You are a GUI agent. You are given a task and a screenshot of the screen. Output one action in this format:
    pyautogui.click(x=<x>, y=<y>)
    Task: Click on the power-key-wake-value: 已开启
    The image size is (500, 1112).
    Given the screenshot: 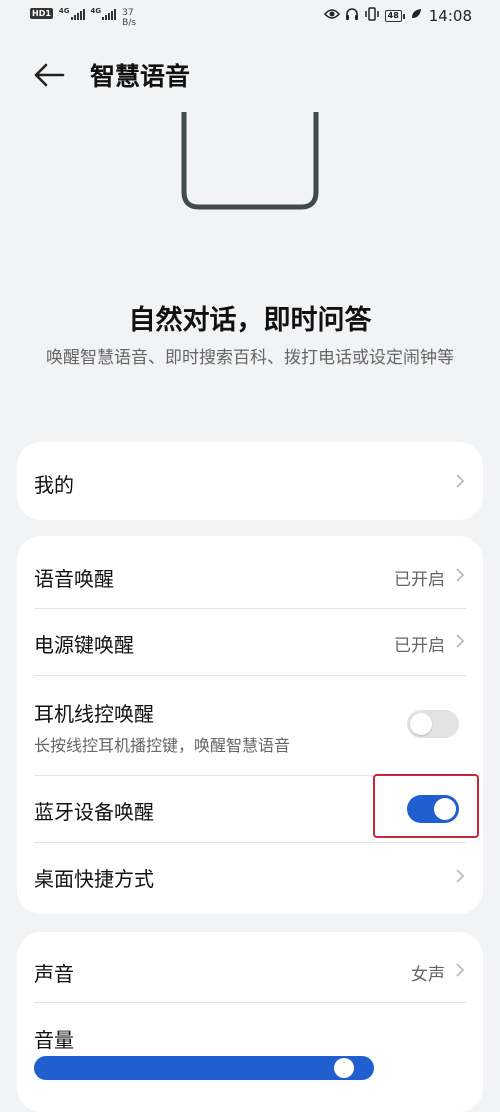 What is the action you would take?
    pyautogui.click(x=419, y=646)
    